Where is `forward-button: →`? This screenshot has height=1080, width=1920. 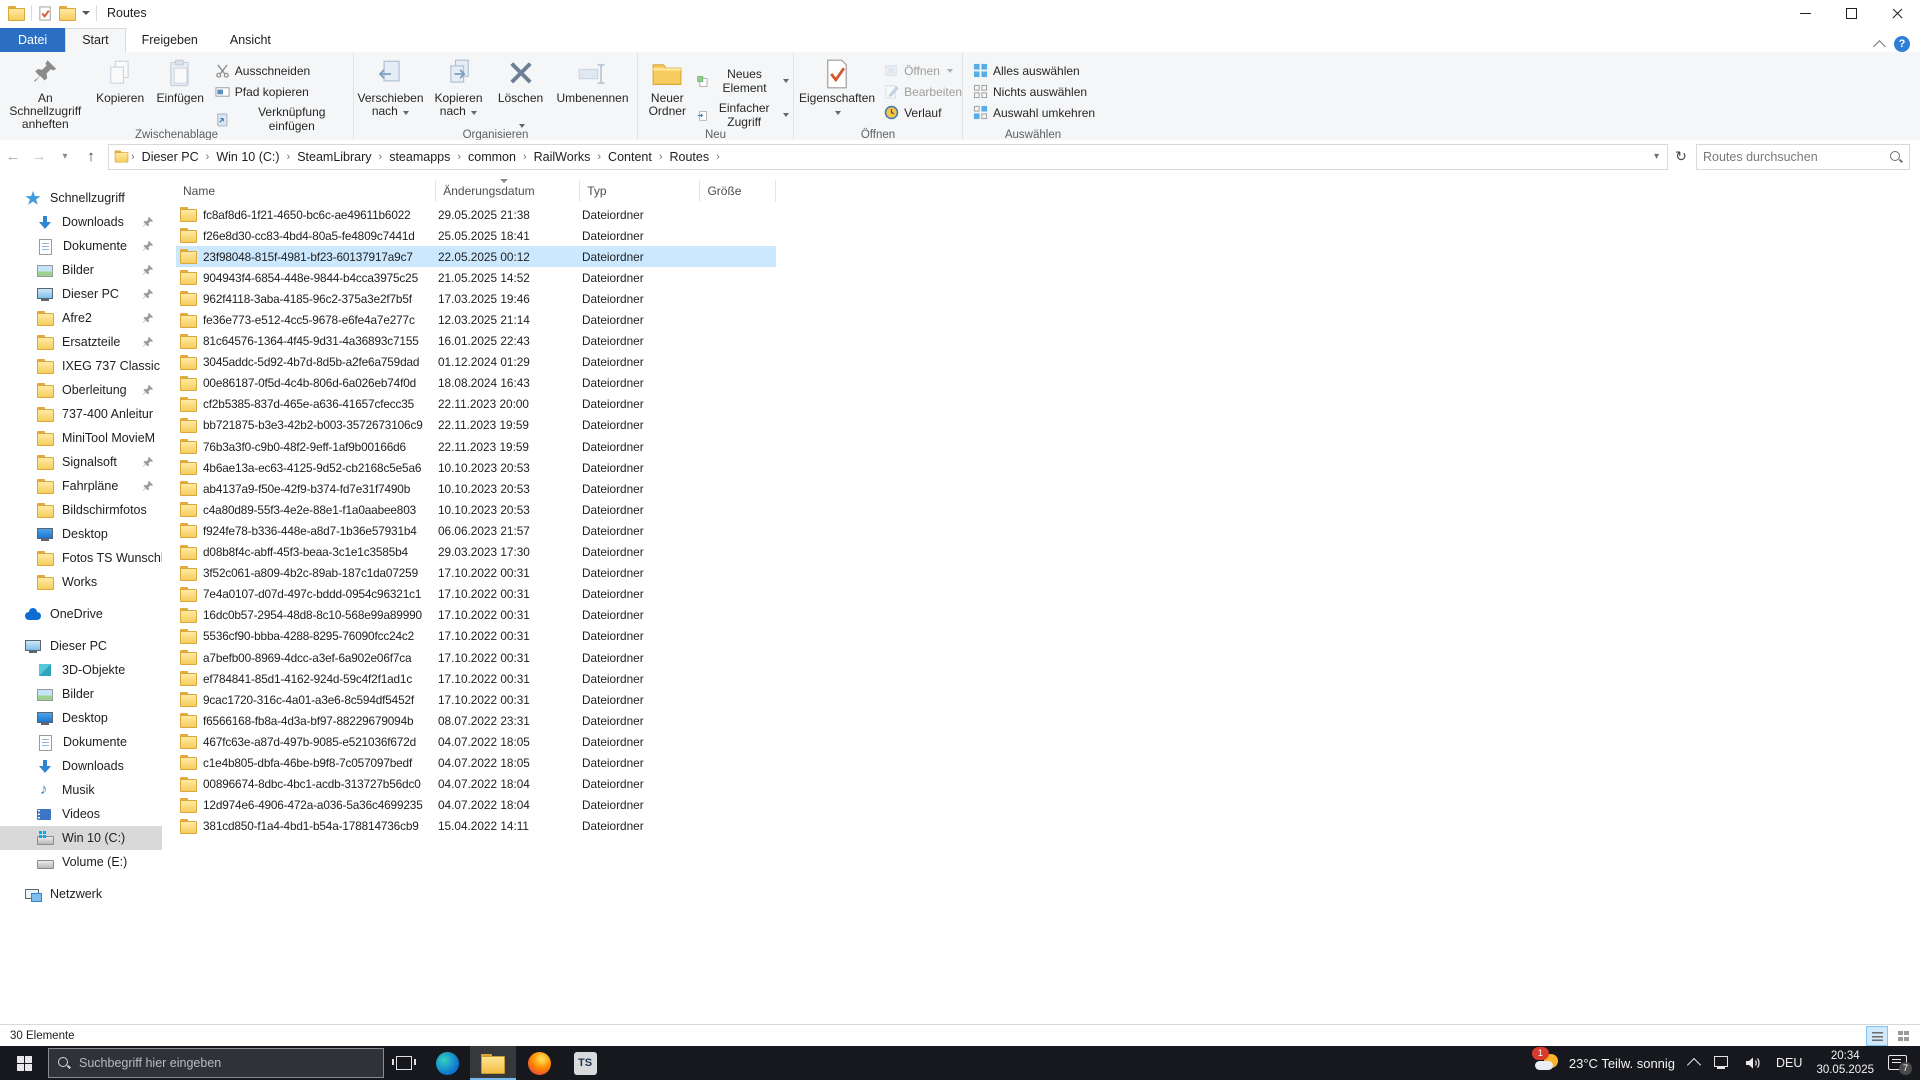
forward-button: → is located at coordinates (39, 156).